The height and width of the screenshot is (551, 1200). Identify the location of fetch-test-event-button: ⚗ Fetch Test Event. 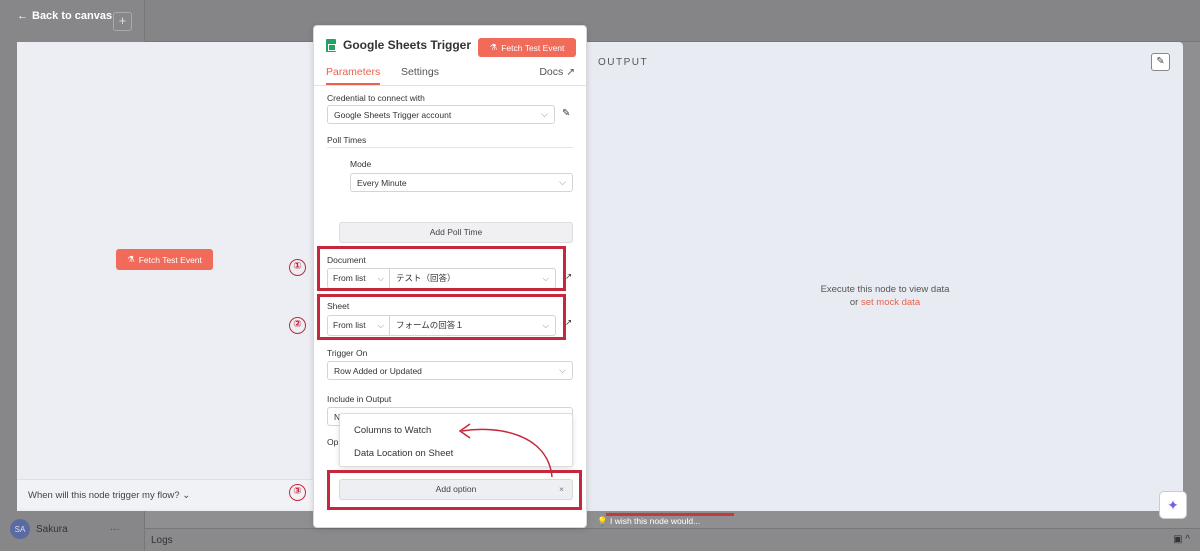
(527, 47).